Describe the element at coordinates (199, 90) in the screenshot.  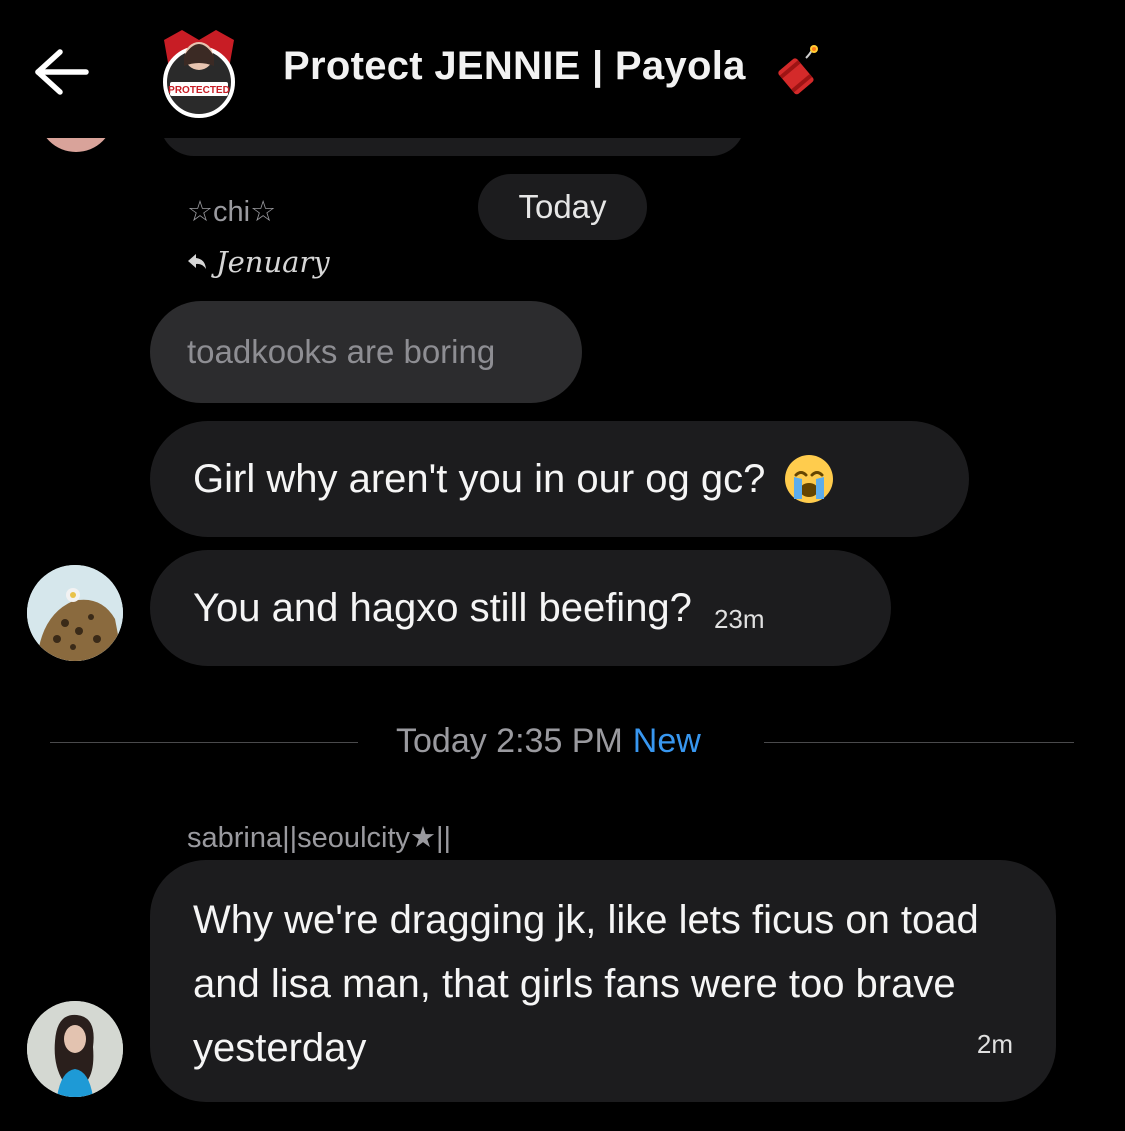
I see `svg-text: PROTECTED` at that location.